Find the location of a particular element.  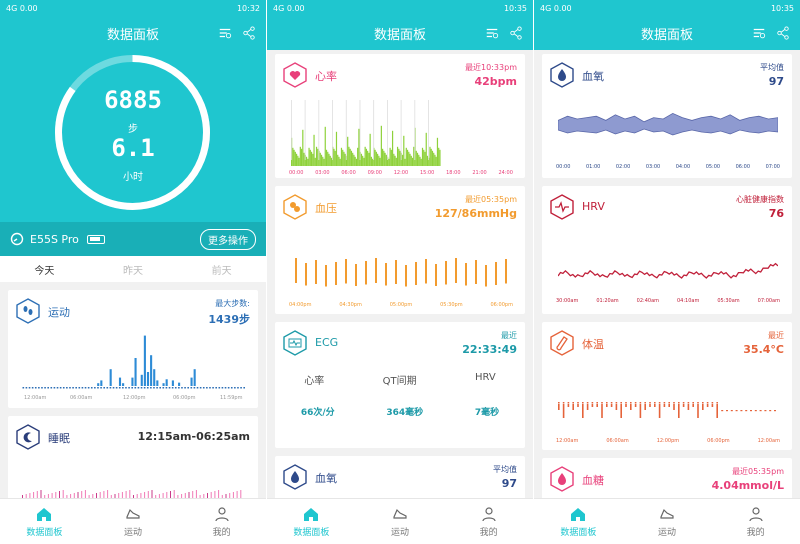

hours-unit: 小时 is located at coordinates (133, 177).